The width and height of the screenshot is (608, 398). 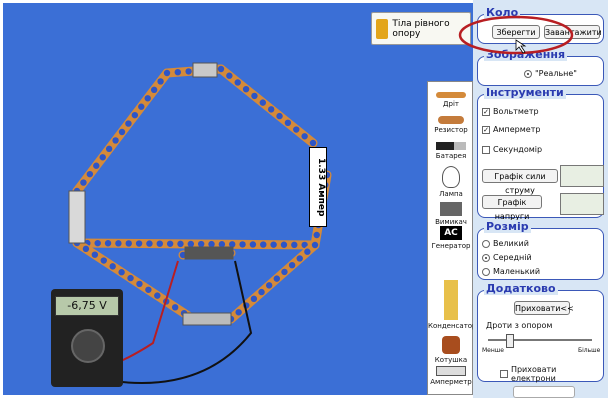 I want to click on tool-switch: Вимикач, so click(x=450, y=214).